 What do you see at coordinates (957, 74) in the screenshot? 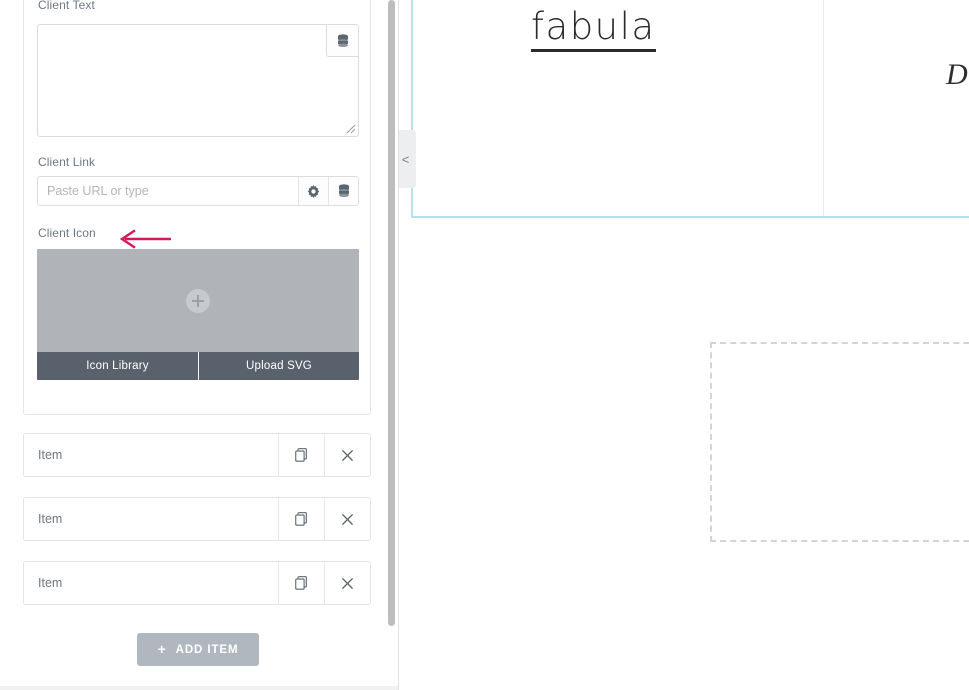
I see `heading-text-fragment: D` at bounding box center [957, 74].